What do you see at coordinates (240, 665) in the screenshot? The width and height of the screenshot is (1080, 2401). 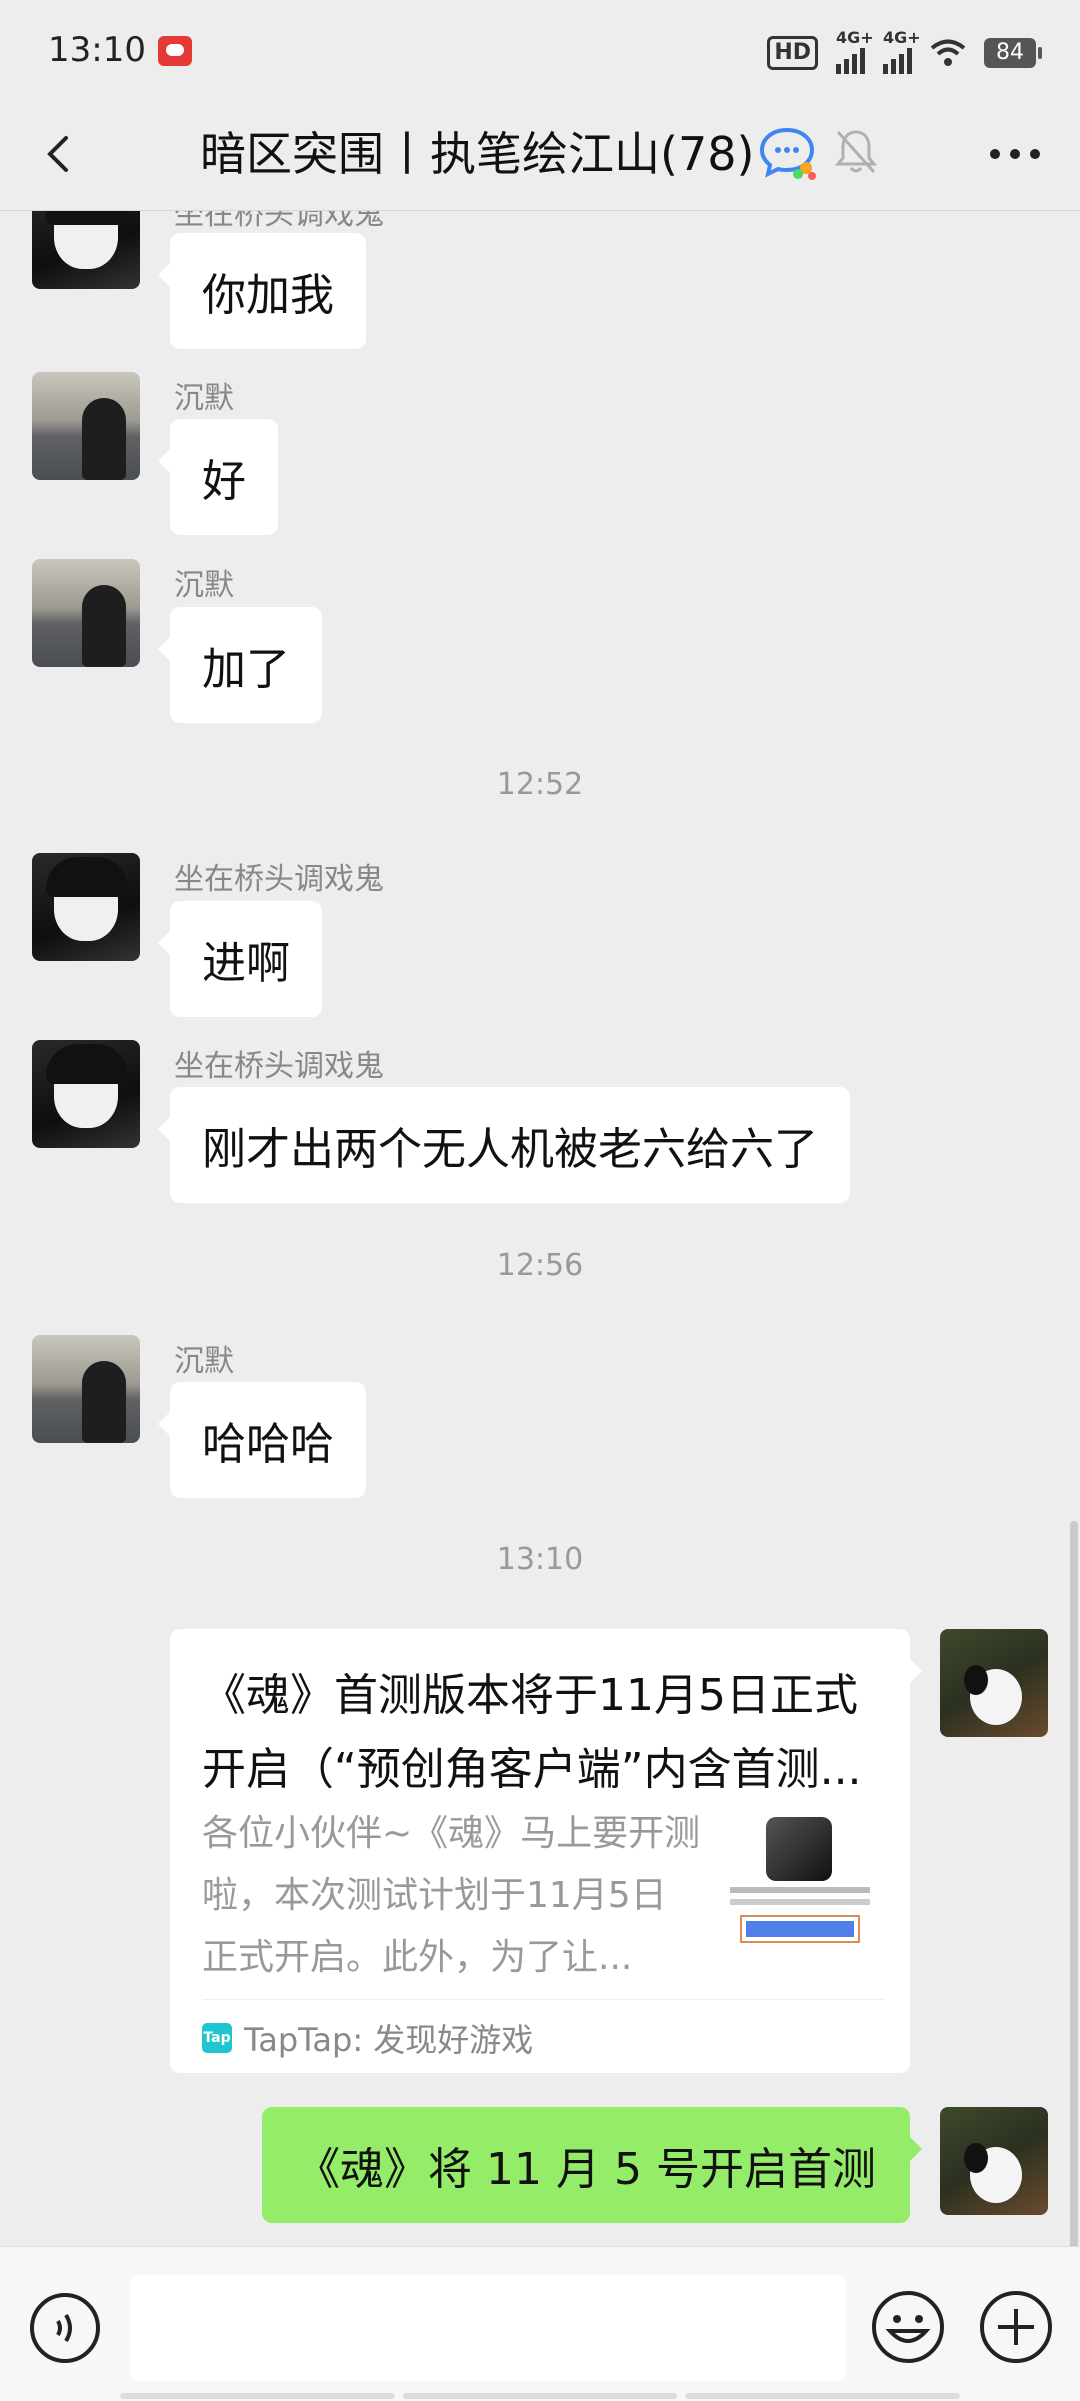 I see `message-bubble: 加了` at bounding box center [240, 665].